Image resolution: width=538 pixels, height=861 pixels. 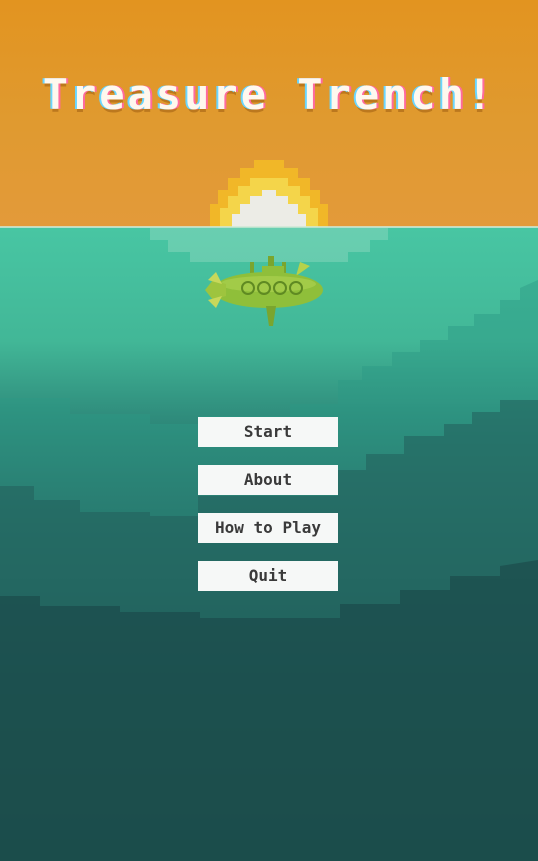 What do you see at coordinates (269, 94) in the screenshot?
I see `game-title: Treasure Trench!` at bounding box center [269, 94].